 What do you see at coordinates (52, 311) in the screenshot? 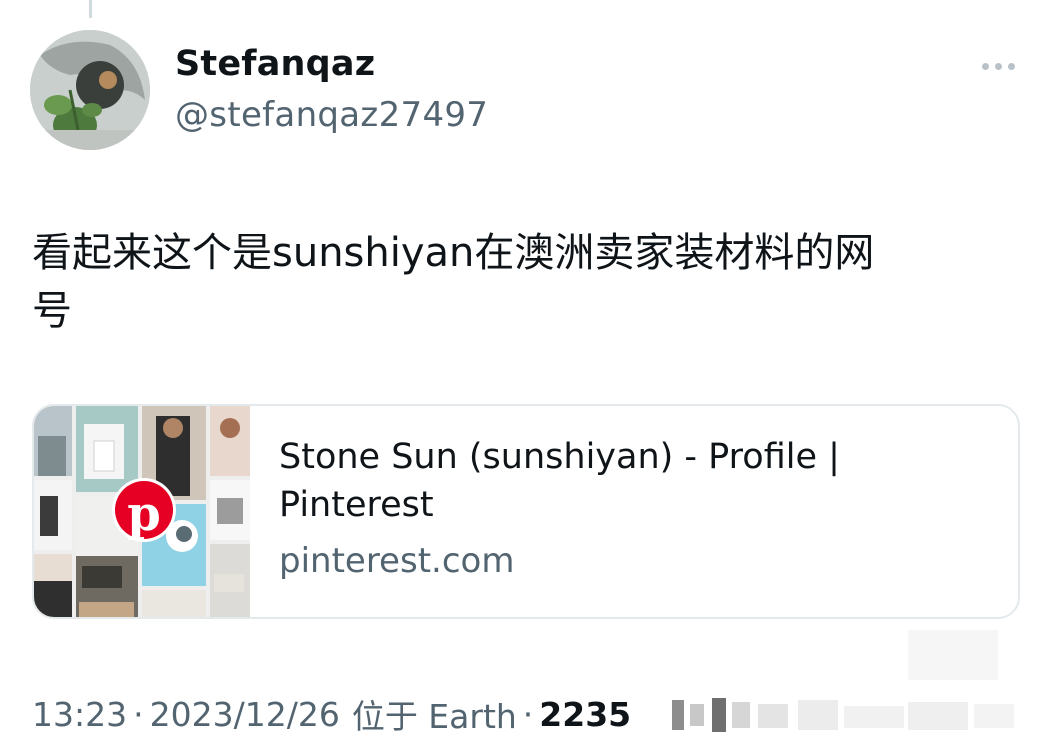
I see `tweet-text-line: 号` at bounding box center [52, 311].